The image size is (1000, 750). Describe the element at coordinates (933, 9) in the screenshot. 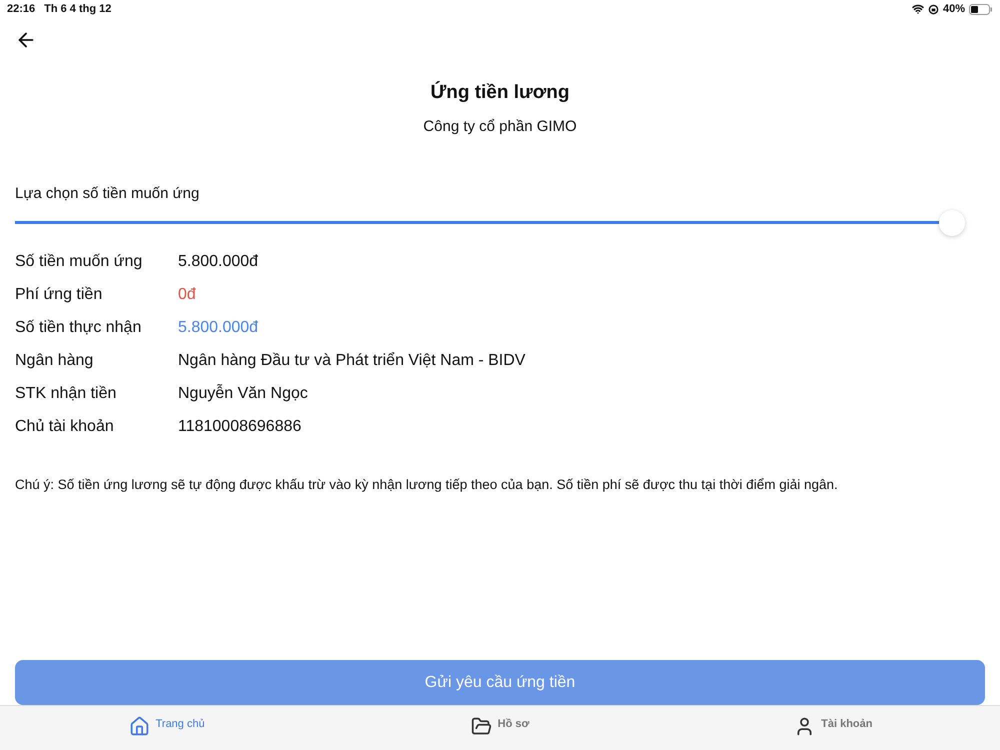

I see `lock-rotation-icon` at that location.